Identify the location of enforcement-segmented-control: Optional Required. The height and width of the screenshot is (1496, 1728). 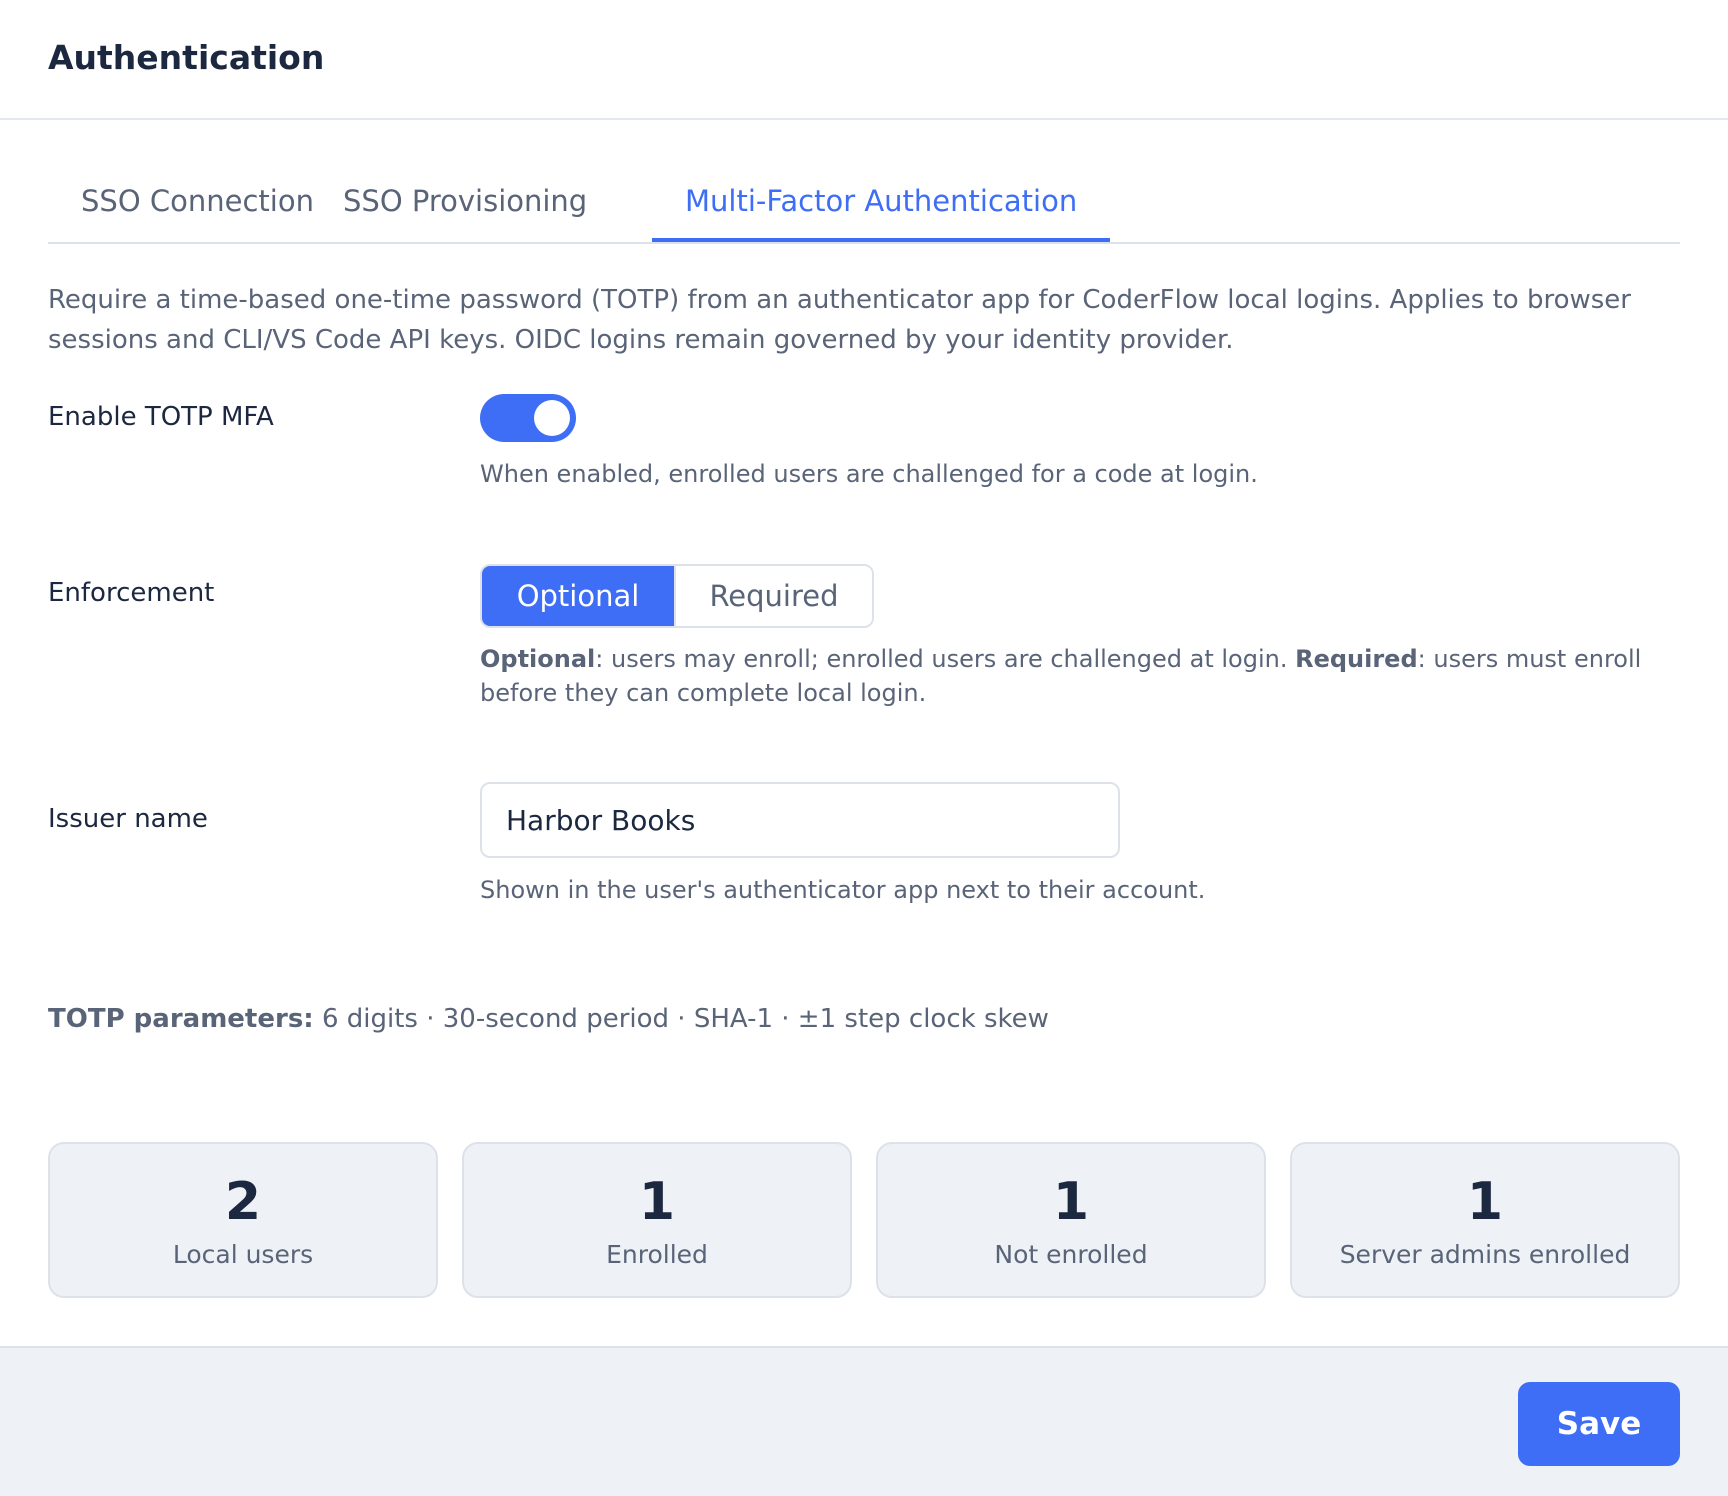
(677, 596).